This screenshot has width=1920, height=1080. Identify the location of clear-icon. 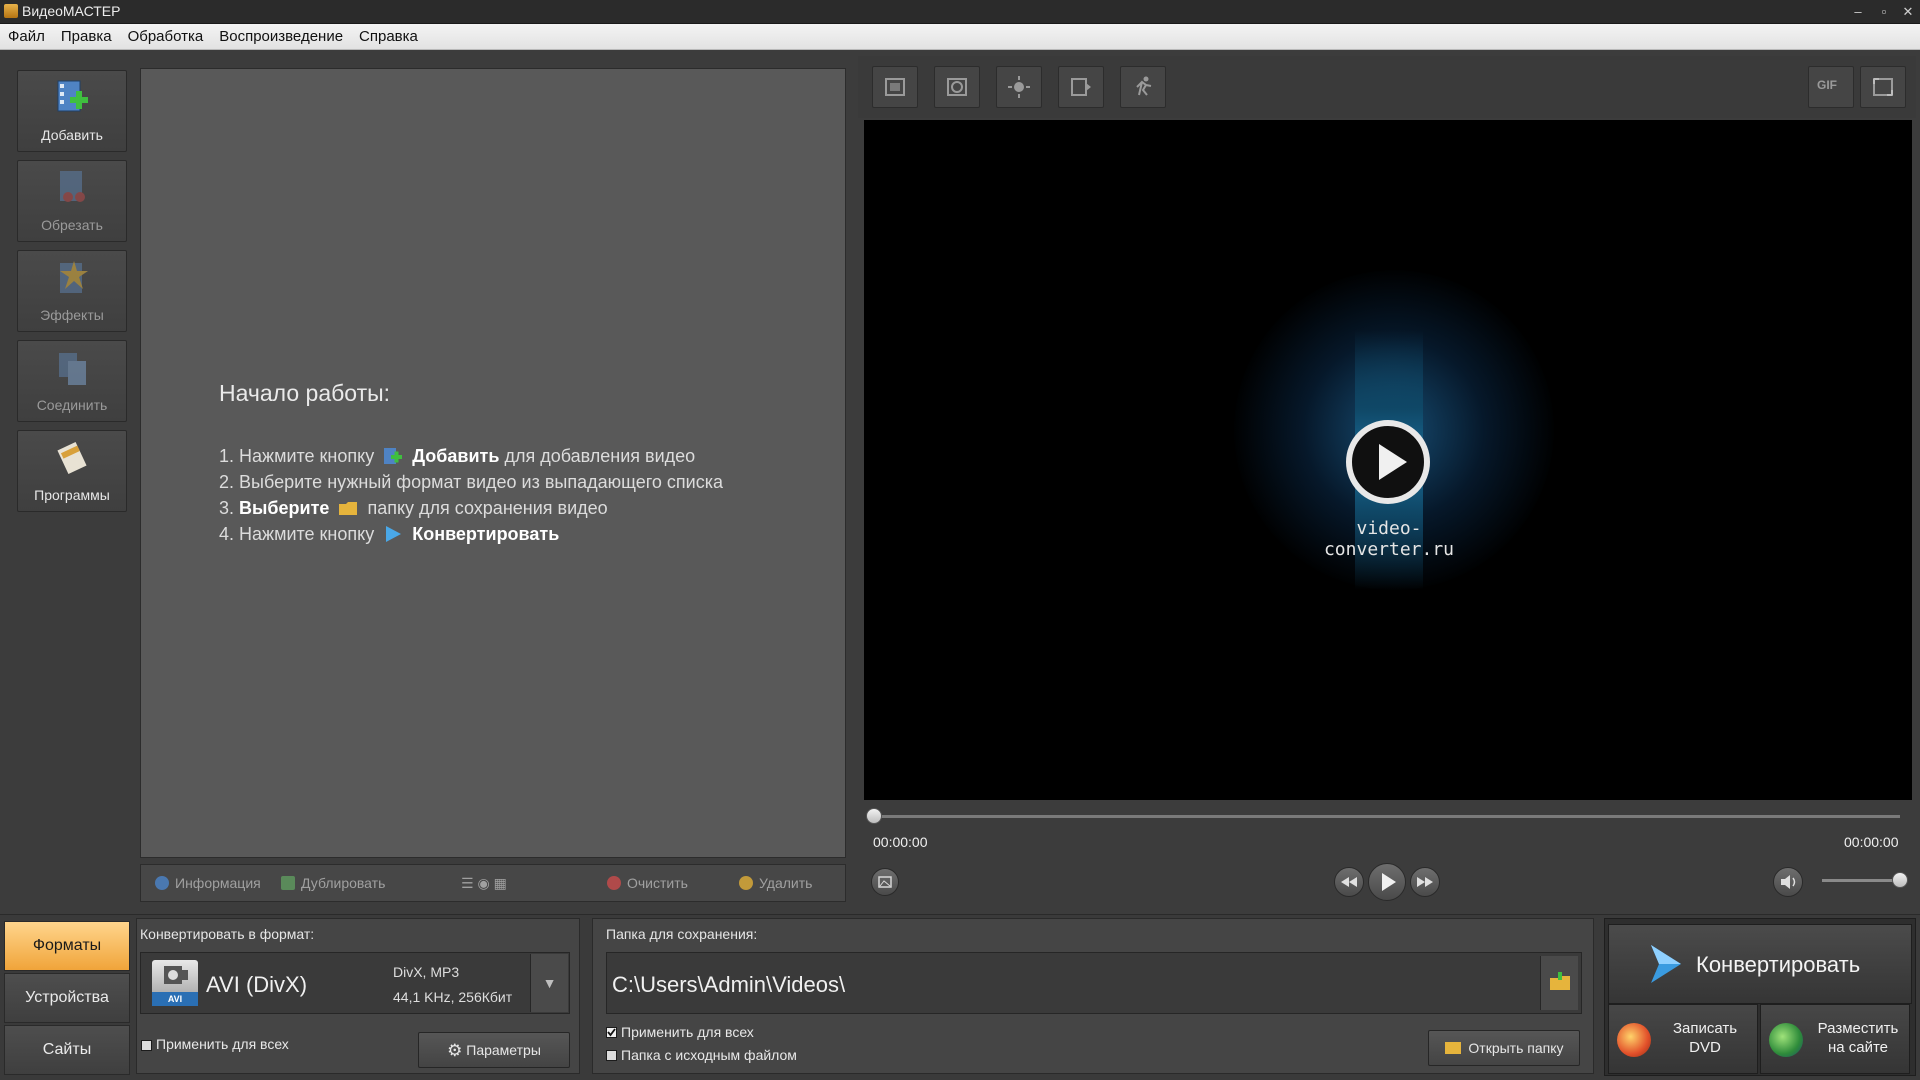
(614, 883).